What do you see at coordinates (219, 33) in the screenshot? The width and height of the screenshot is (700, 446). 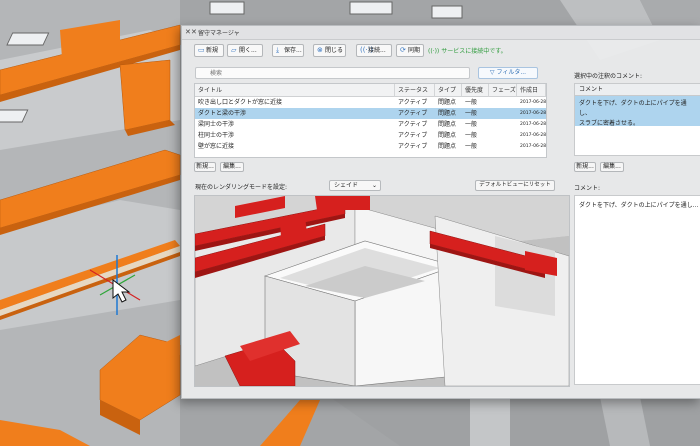 I see `window-title: 留守マネージャ` at bounding box center [219, 33].